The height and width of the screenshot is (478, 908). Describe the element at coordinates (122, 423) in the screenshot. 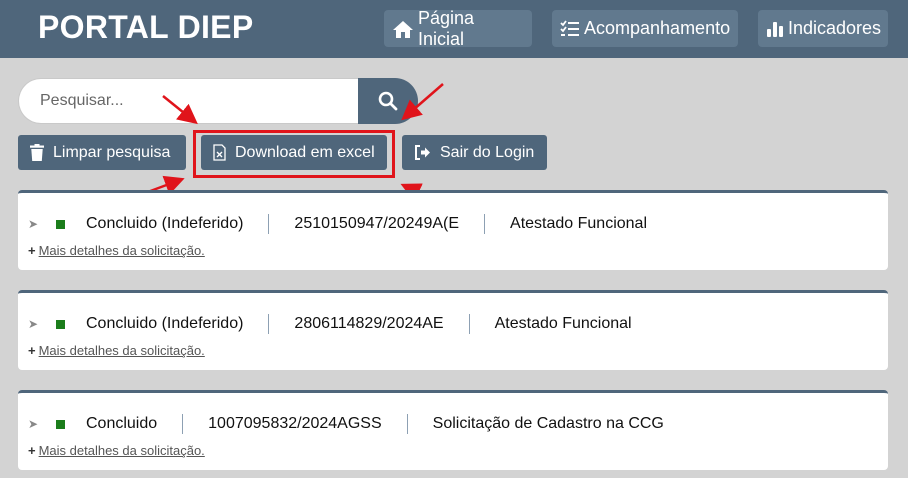

I see `request-status: Concluido` at that location.